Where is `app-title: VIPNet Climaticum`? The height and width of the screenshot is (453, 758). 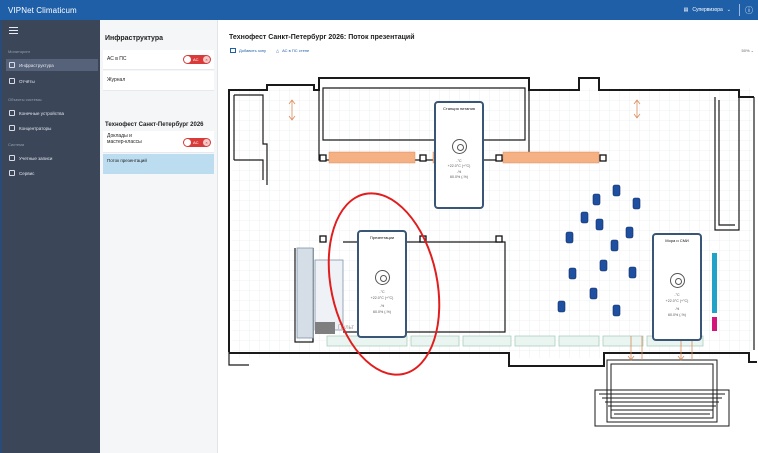
app-title: VIPNet Climaticum is located at coordinates (42, 10).